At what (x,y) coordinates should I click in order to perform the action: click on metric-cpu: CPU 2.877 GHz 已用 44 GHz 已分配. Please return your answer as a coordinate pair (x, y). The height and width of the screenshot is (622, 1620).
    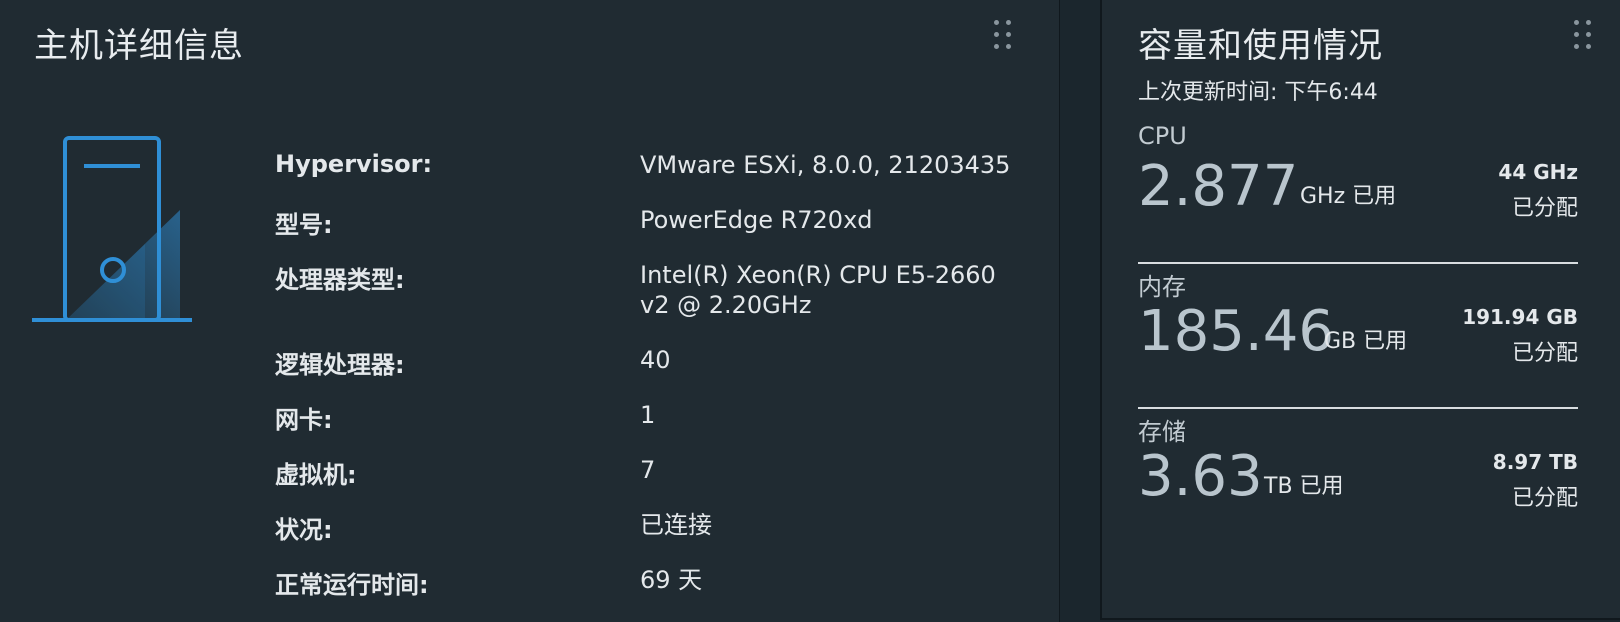
    Looking at the image, I should click on (1358, 187).